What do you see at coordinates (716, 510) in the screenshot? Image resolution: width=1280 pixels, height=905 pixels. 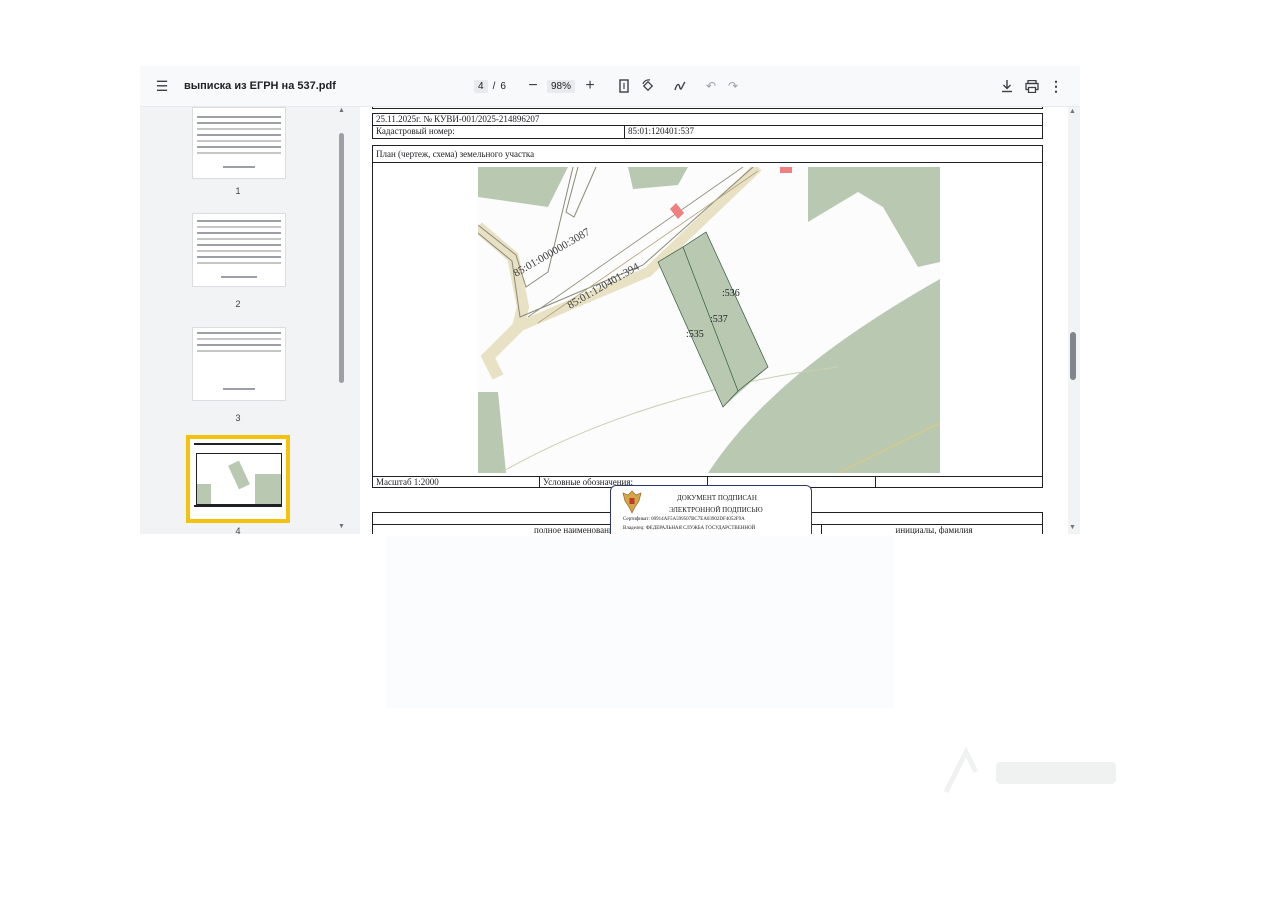 I see `stamp-line-2: ЭЛЕКТРОННОЙ ПОДПИСЬЮ` at bounding box center [716, 510].